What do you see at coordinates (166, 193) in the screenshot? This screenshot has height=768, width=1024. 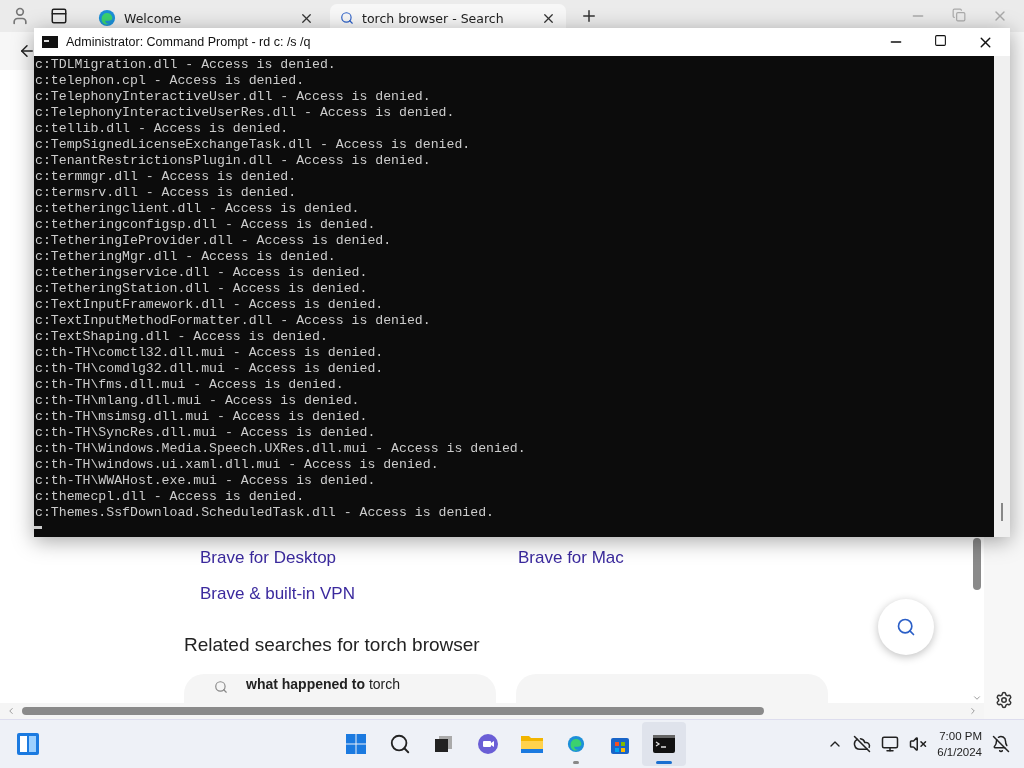 I see `console-line: c:termsrv.dll - Access is denied.` at bounding box center [166, 193].